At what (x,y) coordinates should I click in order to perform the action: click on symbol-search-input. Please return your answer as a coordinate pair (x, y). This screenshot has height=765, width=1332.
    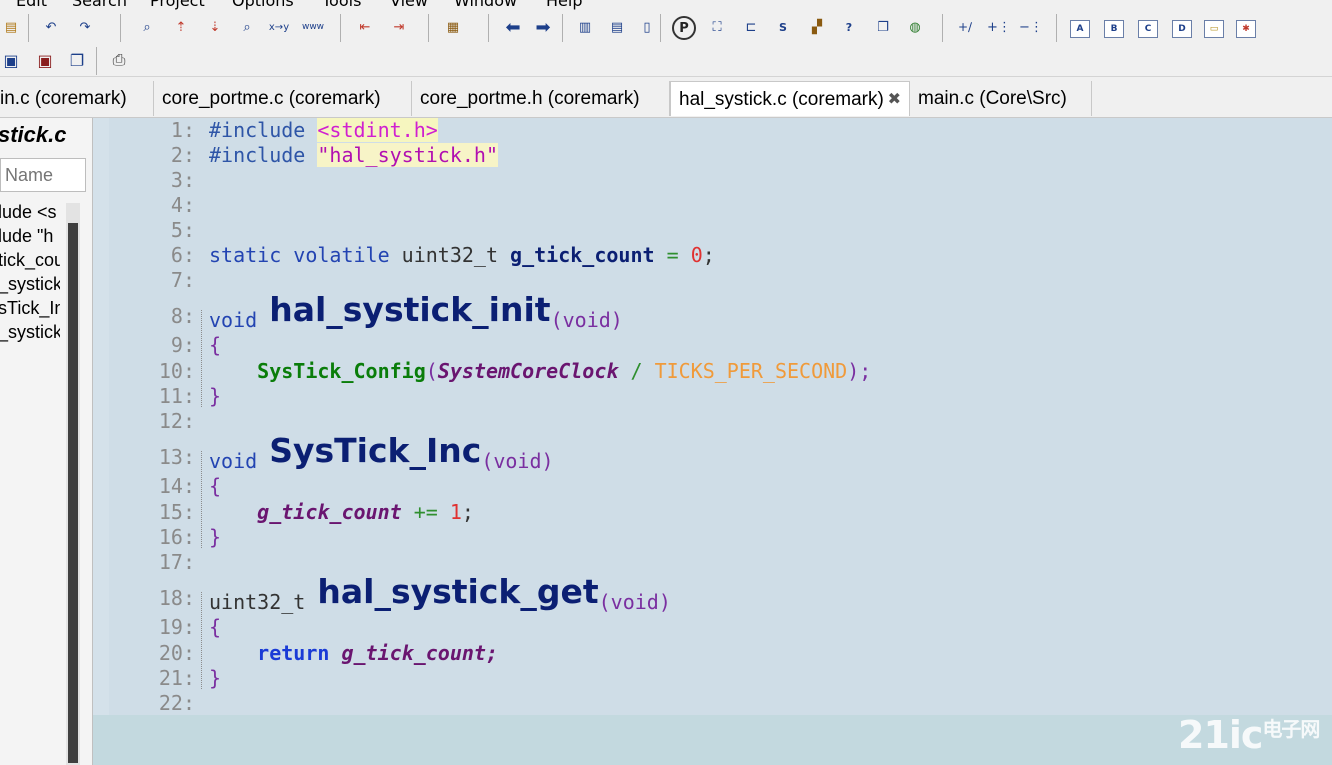
    Looking at the image, I should click on (43, 175).